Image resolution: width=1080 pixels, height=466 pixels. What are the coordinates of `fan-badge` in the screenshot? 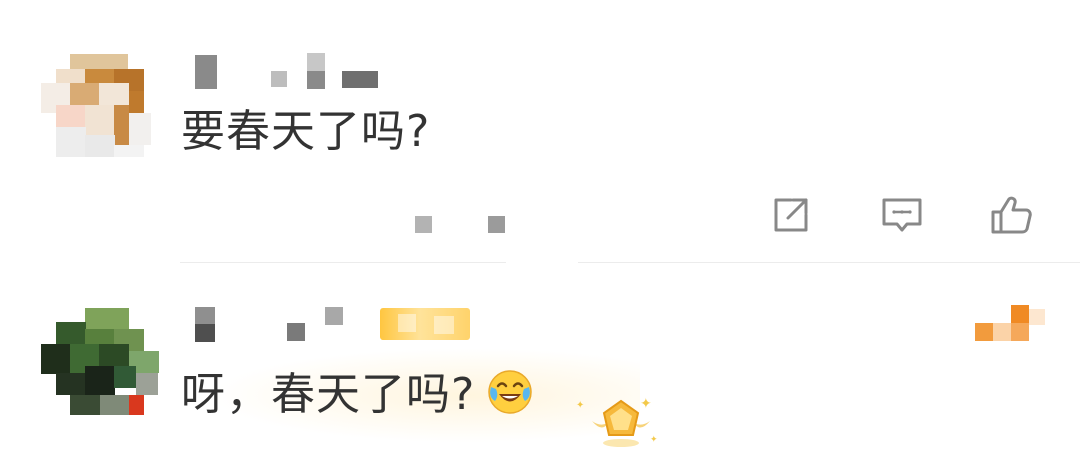 It's located at (1011, 323).